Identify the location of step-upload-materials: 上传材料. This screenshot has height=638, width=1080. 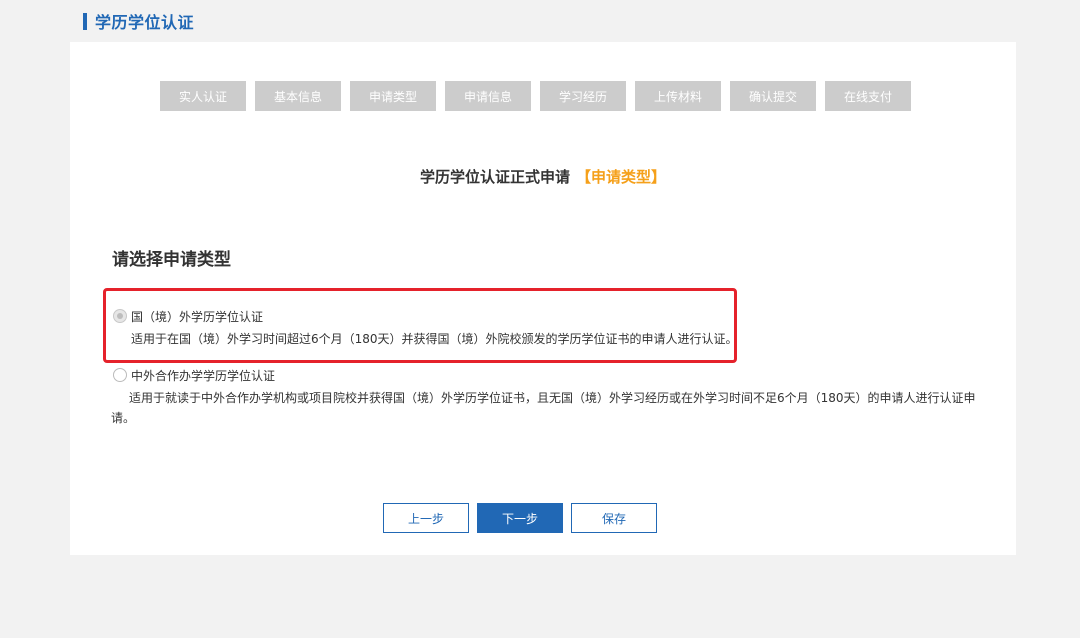
(678, 96).